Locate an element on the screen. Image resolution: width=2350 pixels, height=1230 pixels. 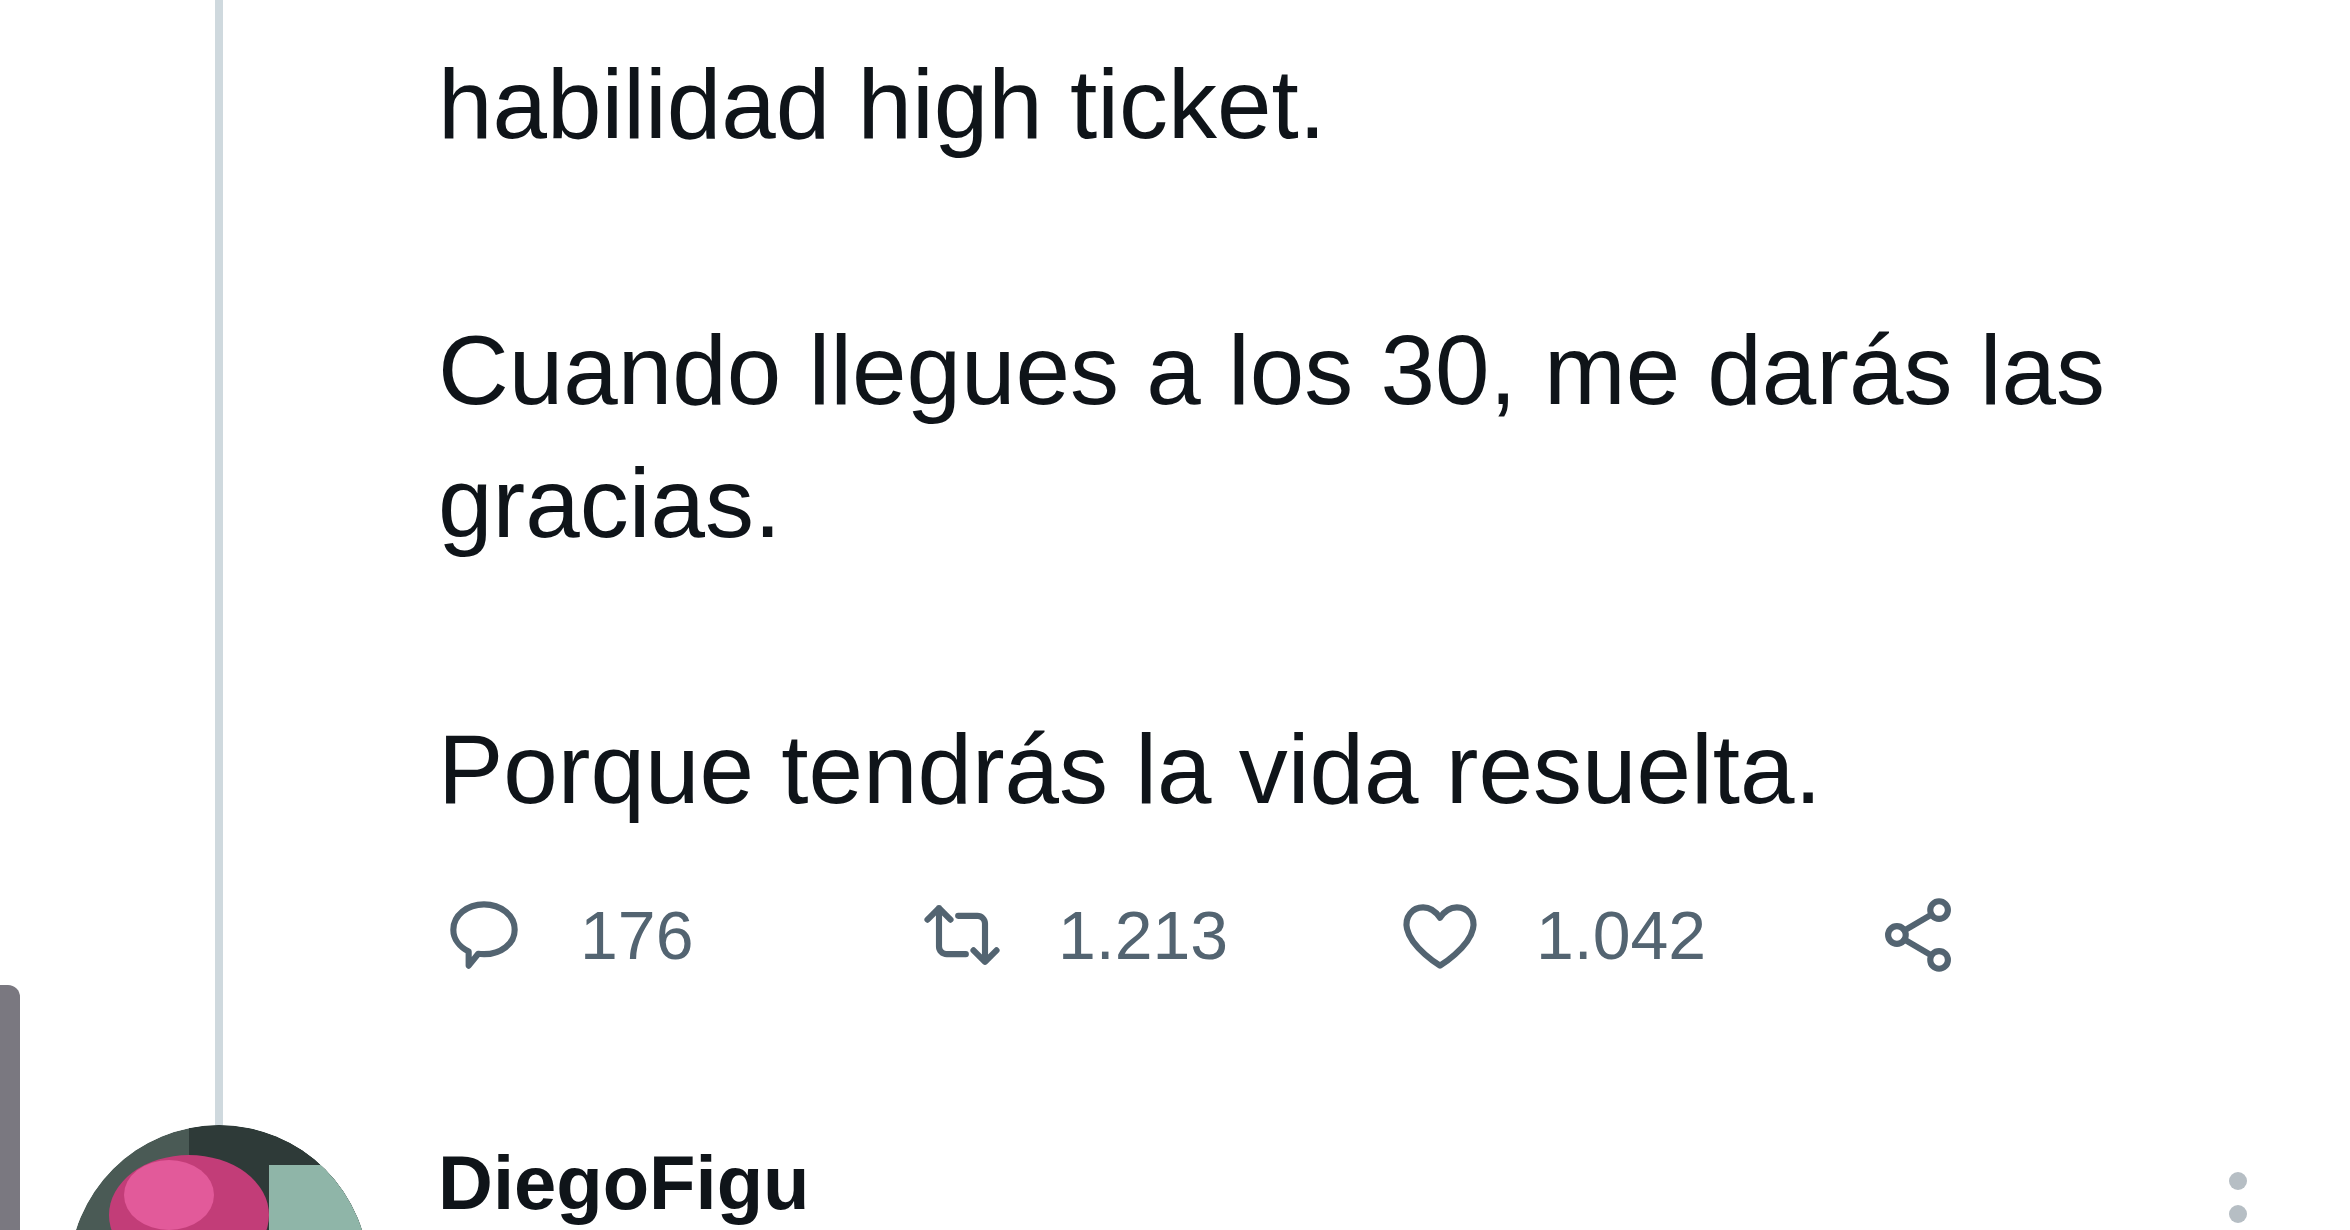
tweet-text: Cuando llegues a los 30, me darás las gracias. is located at coordinates (1272, 437).